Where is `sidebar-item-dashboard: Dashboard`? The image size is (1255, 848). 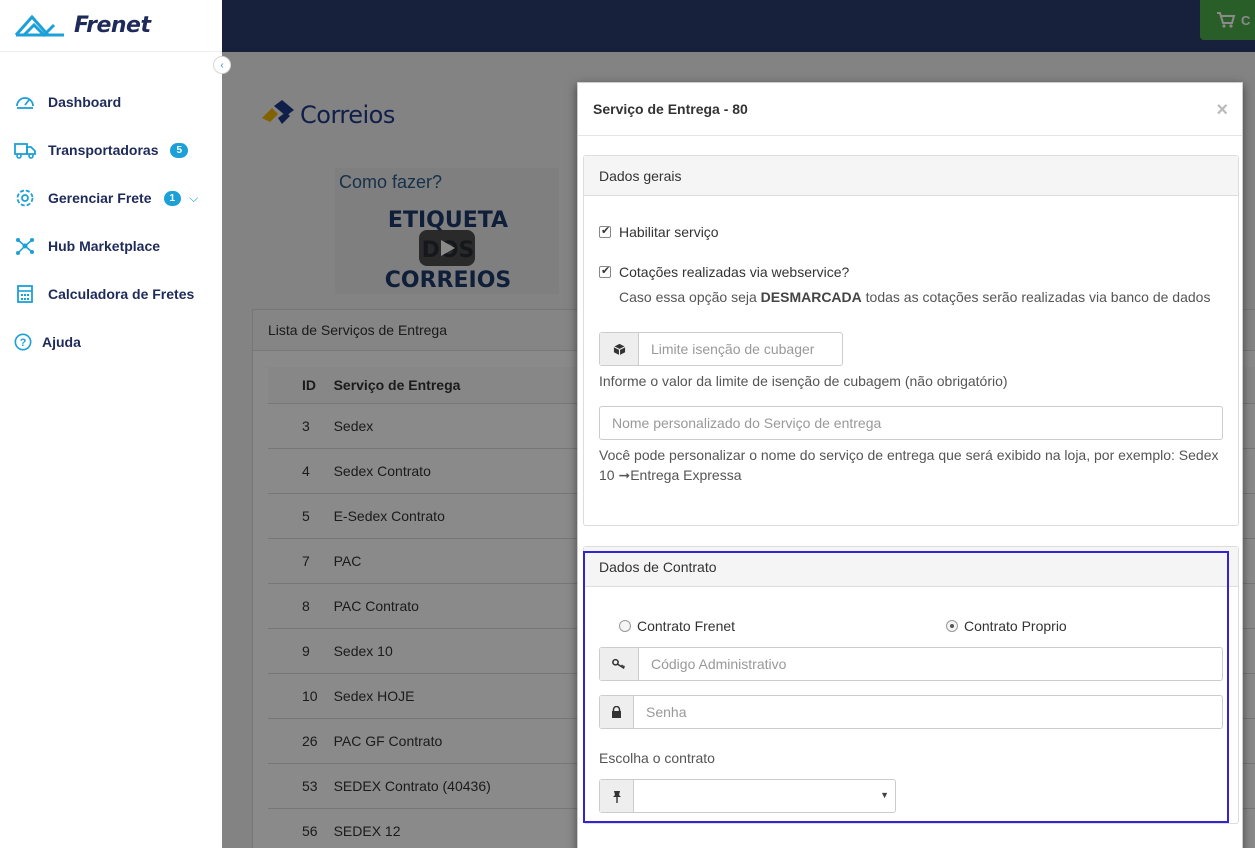
sidebar-item-dashboard: Dashboard is located at coordinates (111, 102).